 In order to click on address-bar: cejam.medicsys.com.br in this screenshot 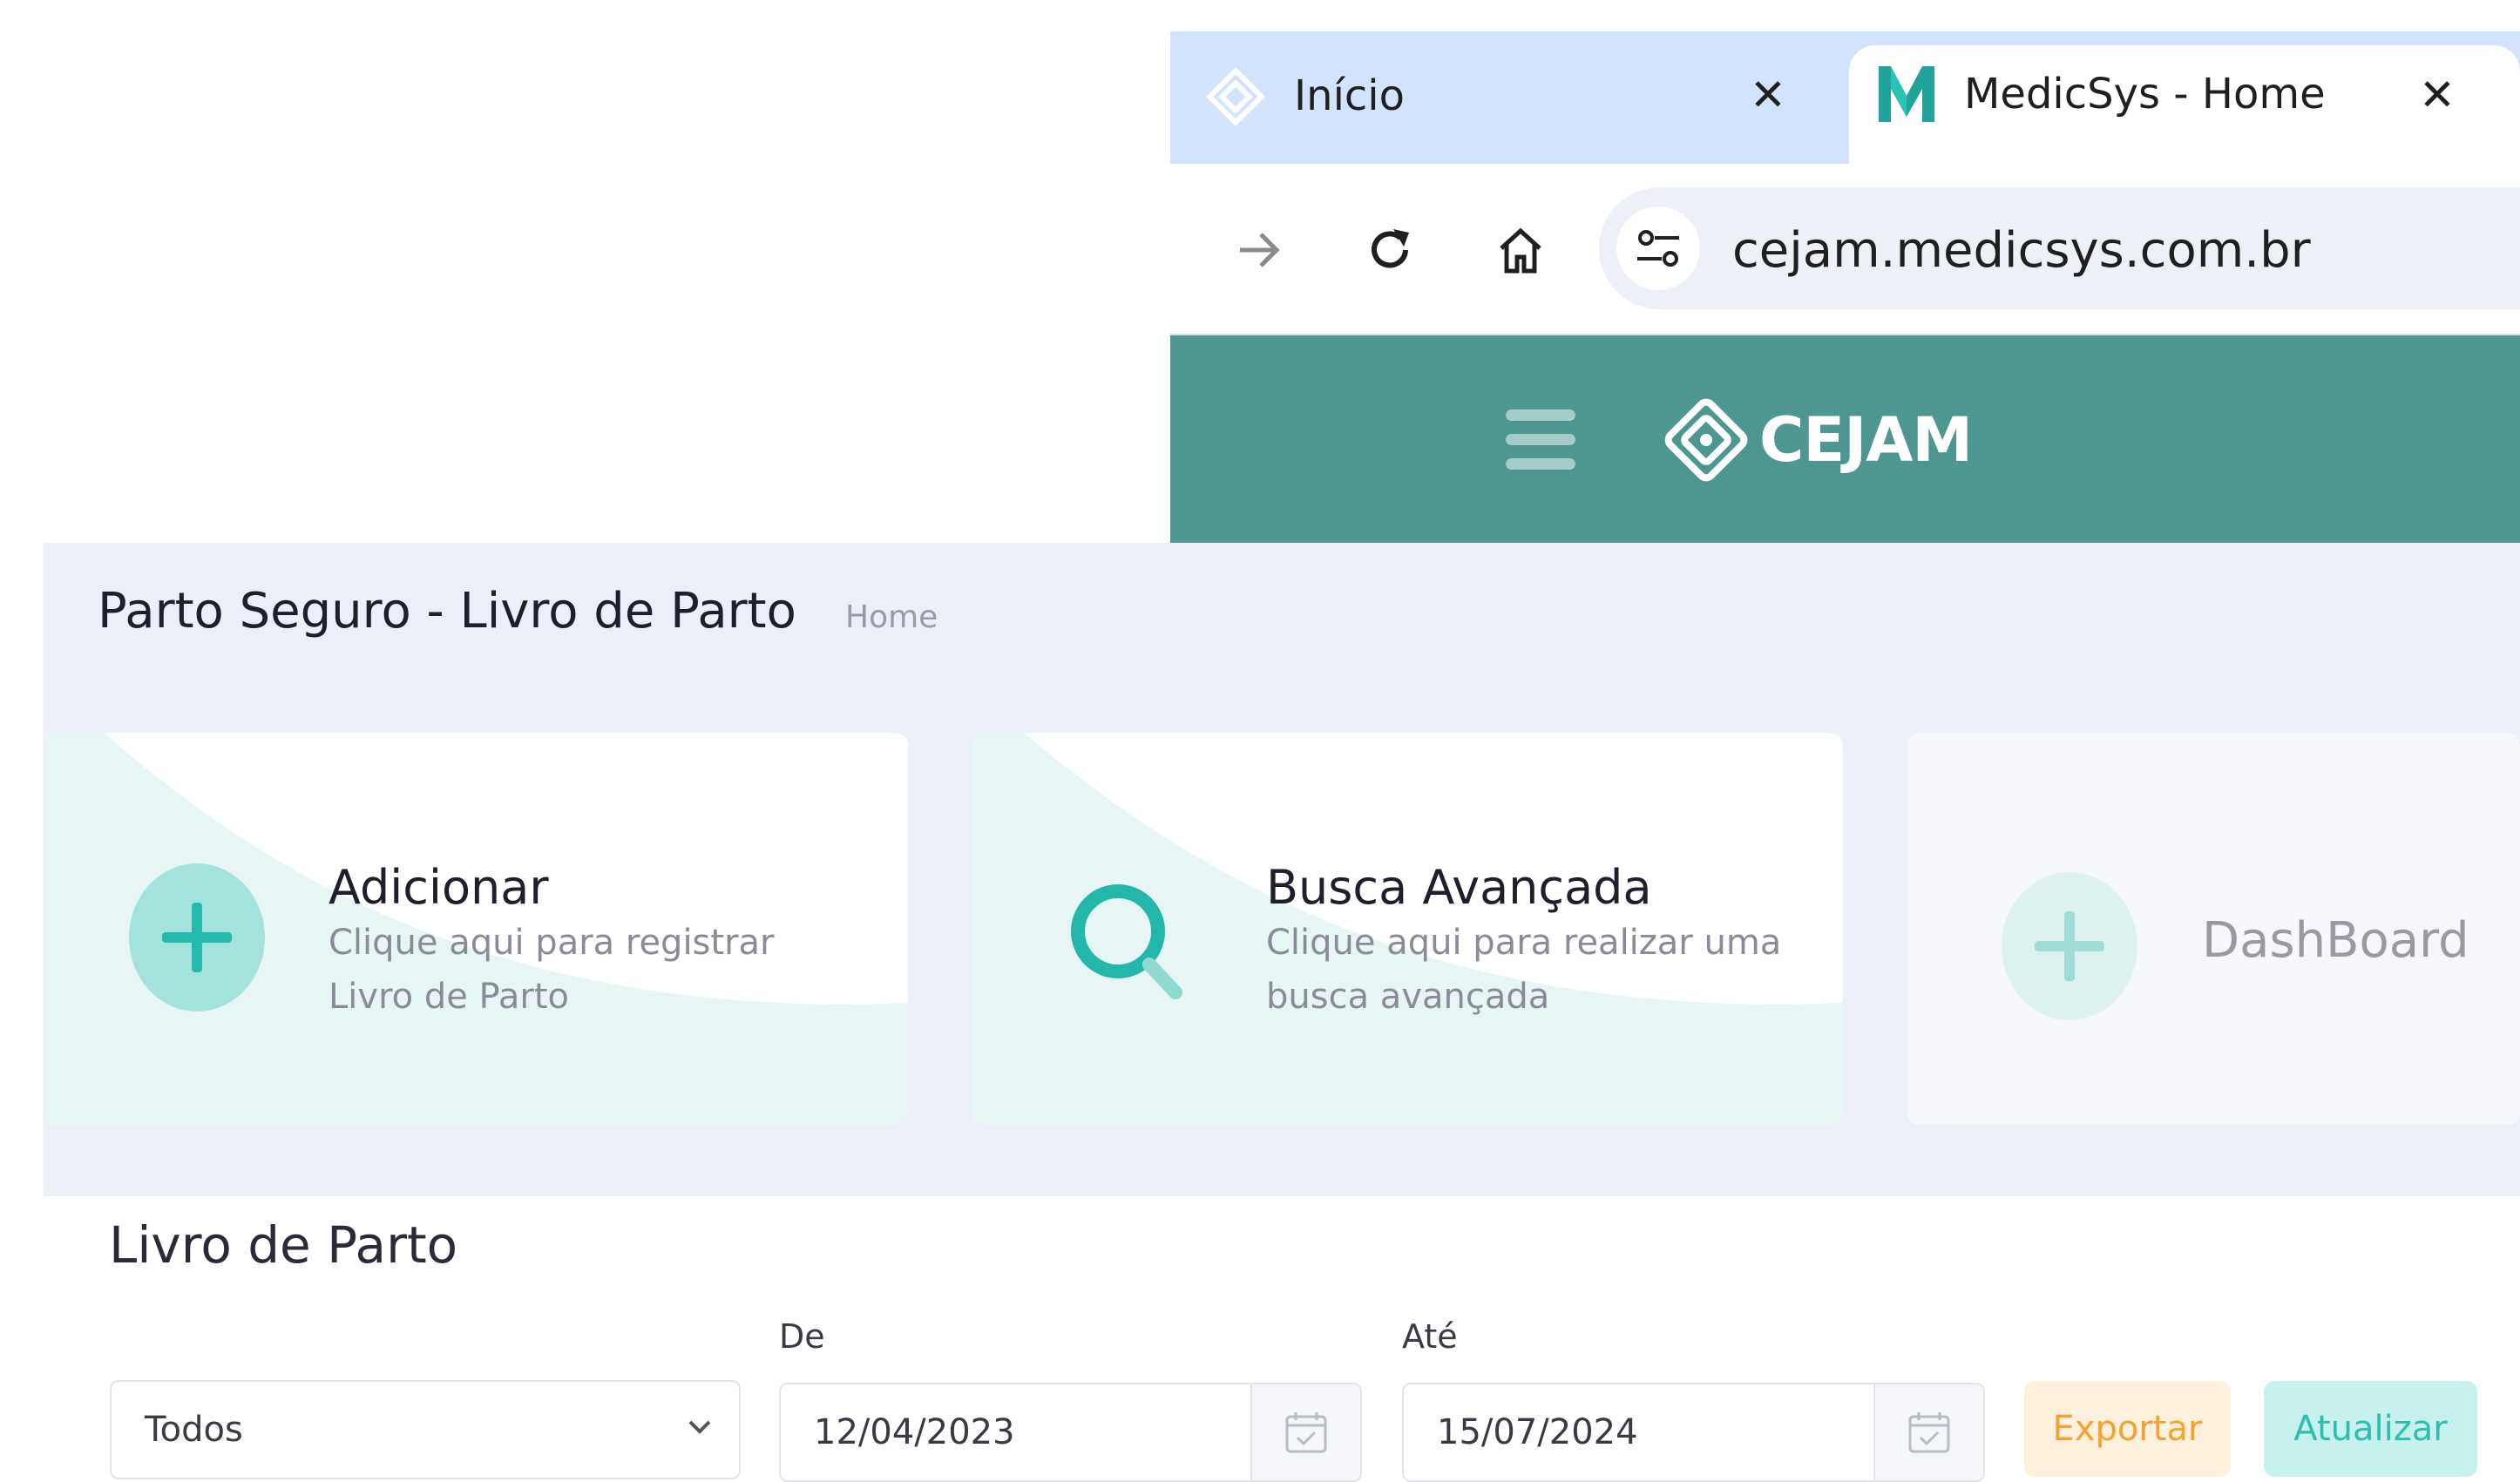, I will do `click(2059, 248)`.